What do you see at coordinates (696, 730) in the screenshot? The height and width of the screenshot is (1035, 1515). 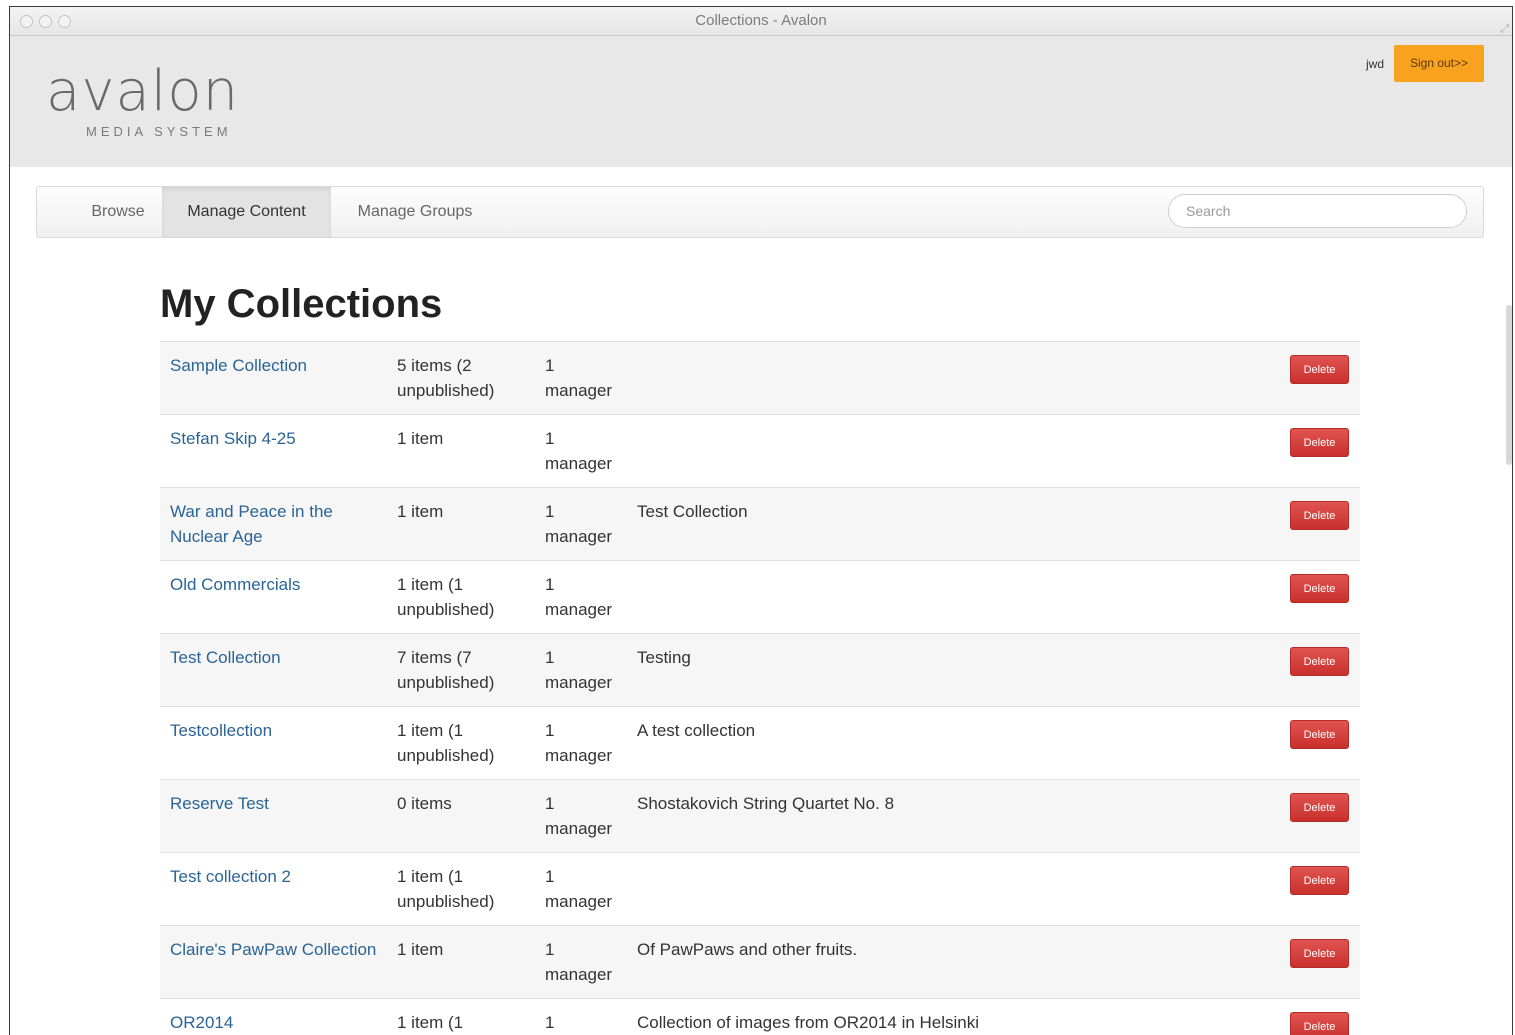 I see `collection-description: A test collection` at bounding box center [696, 730].